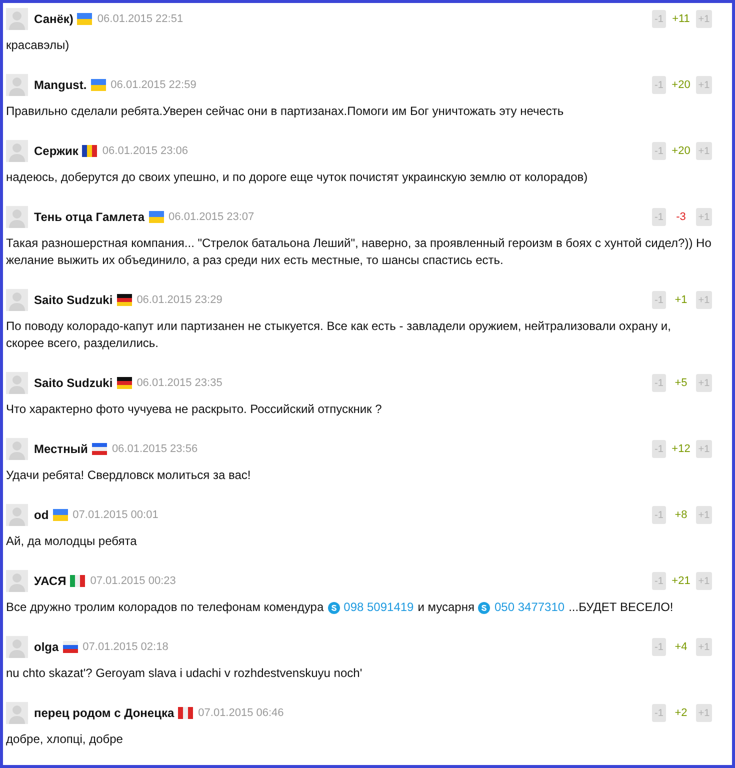 The width and height of the screenshot is (735, 768). Describe the element at coordinates (681, 581) in the screenshot. I see `vote-score: +21` at that location.